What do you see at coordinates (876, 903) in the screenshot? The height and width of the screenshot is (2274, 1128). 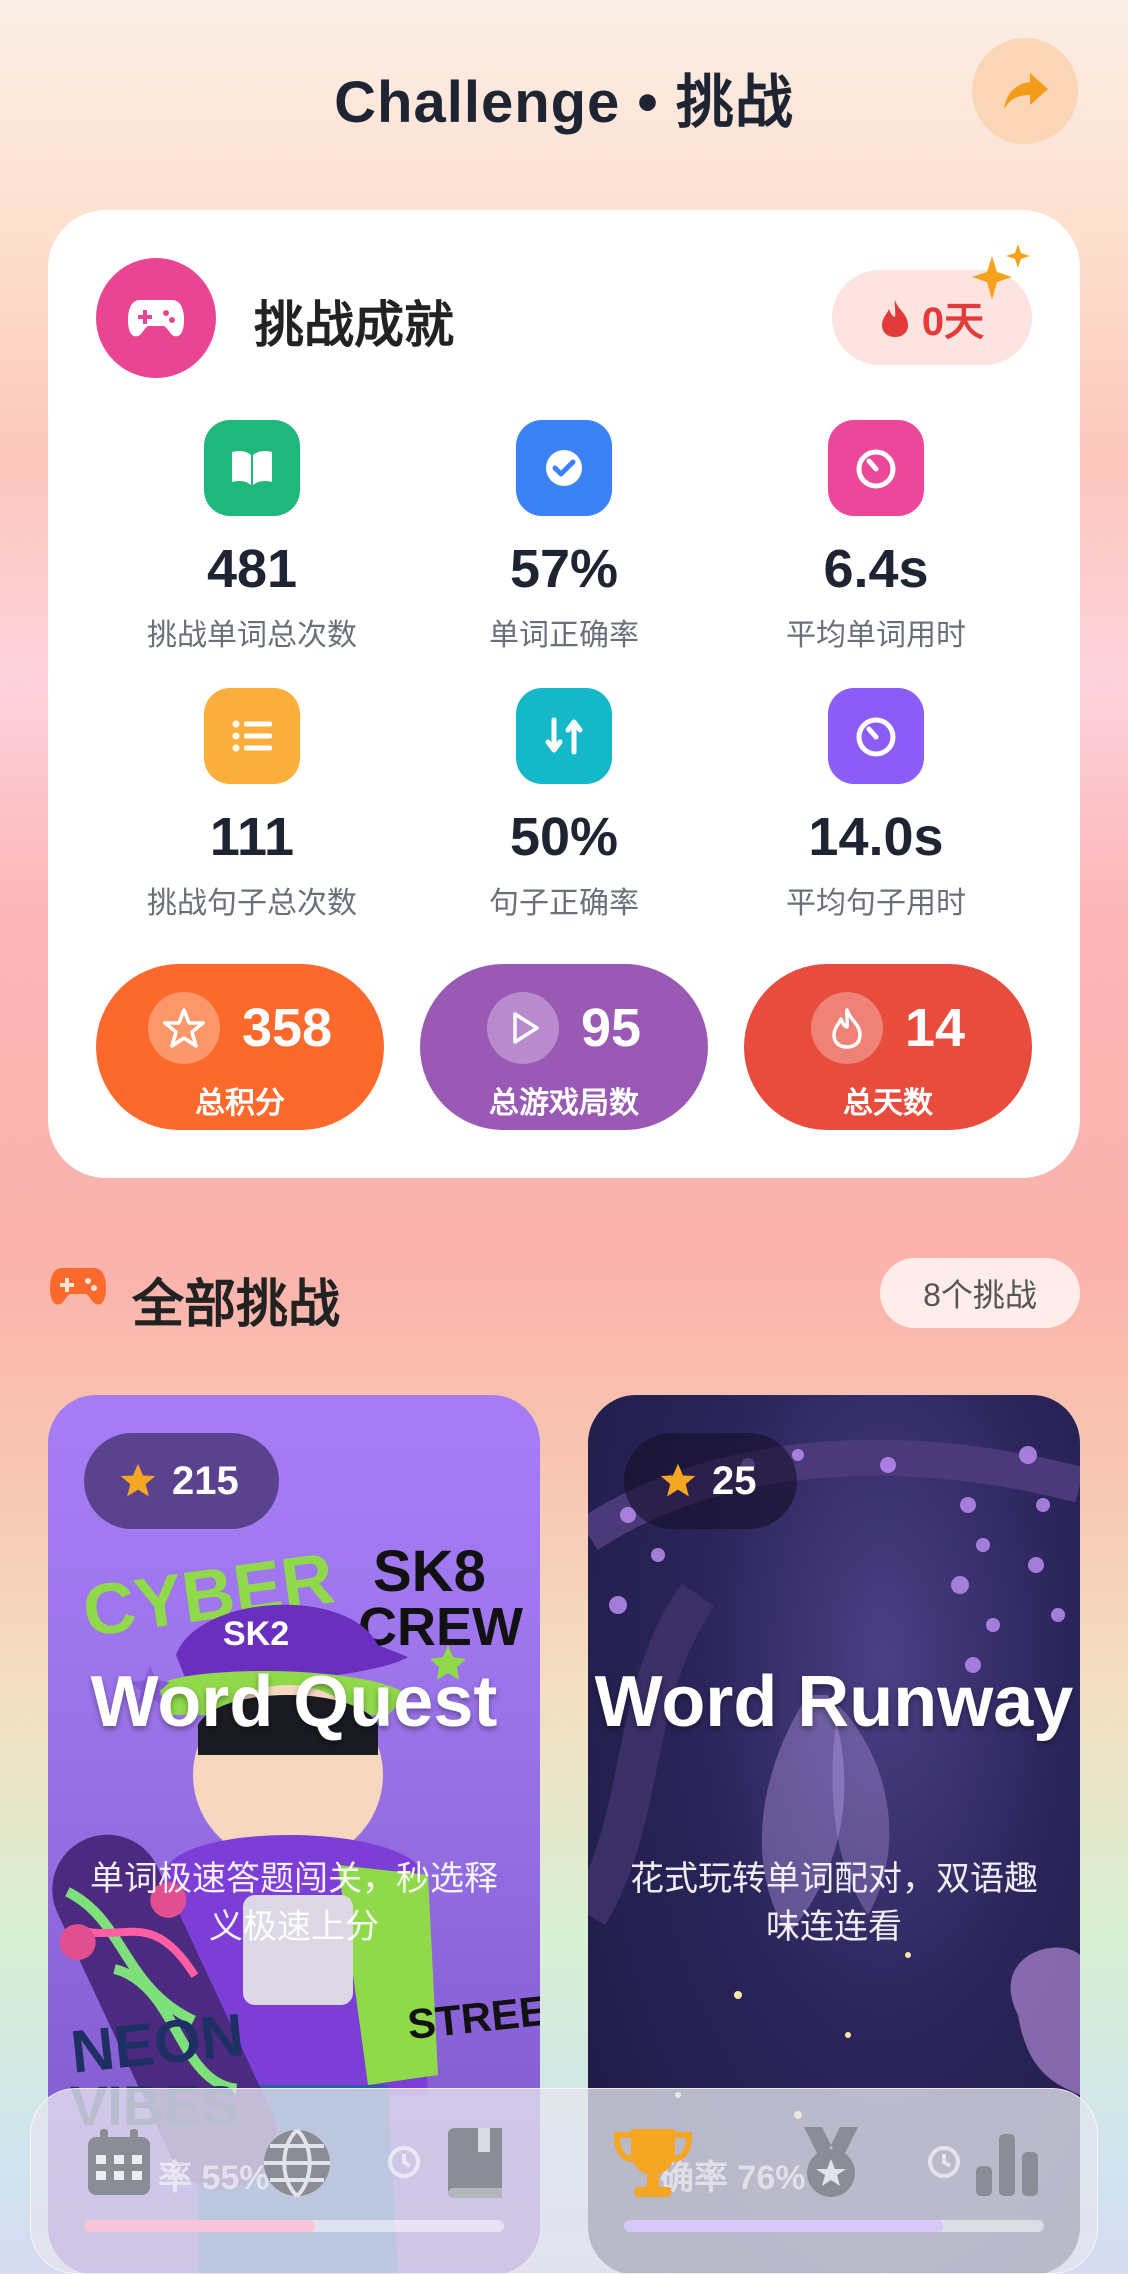 I see `stat-label: 平均句子用时` at bounding box center [876, 903].